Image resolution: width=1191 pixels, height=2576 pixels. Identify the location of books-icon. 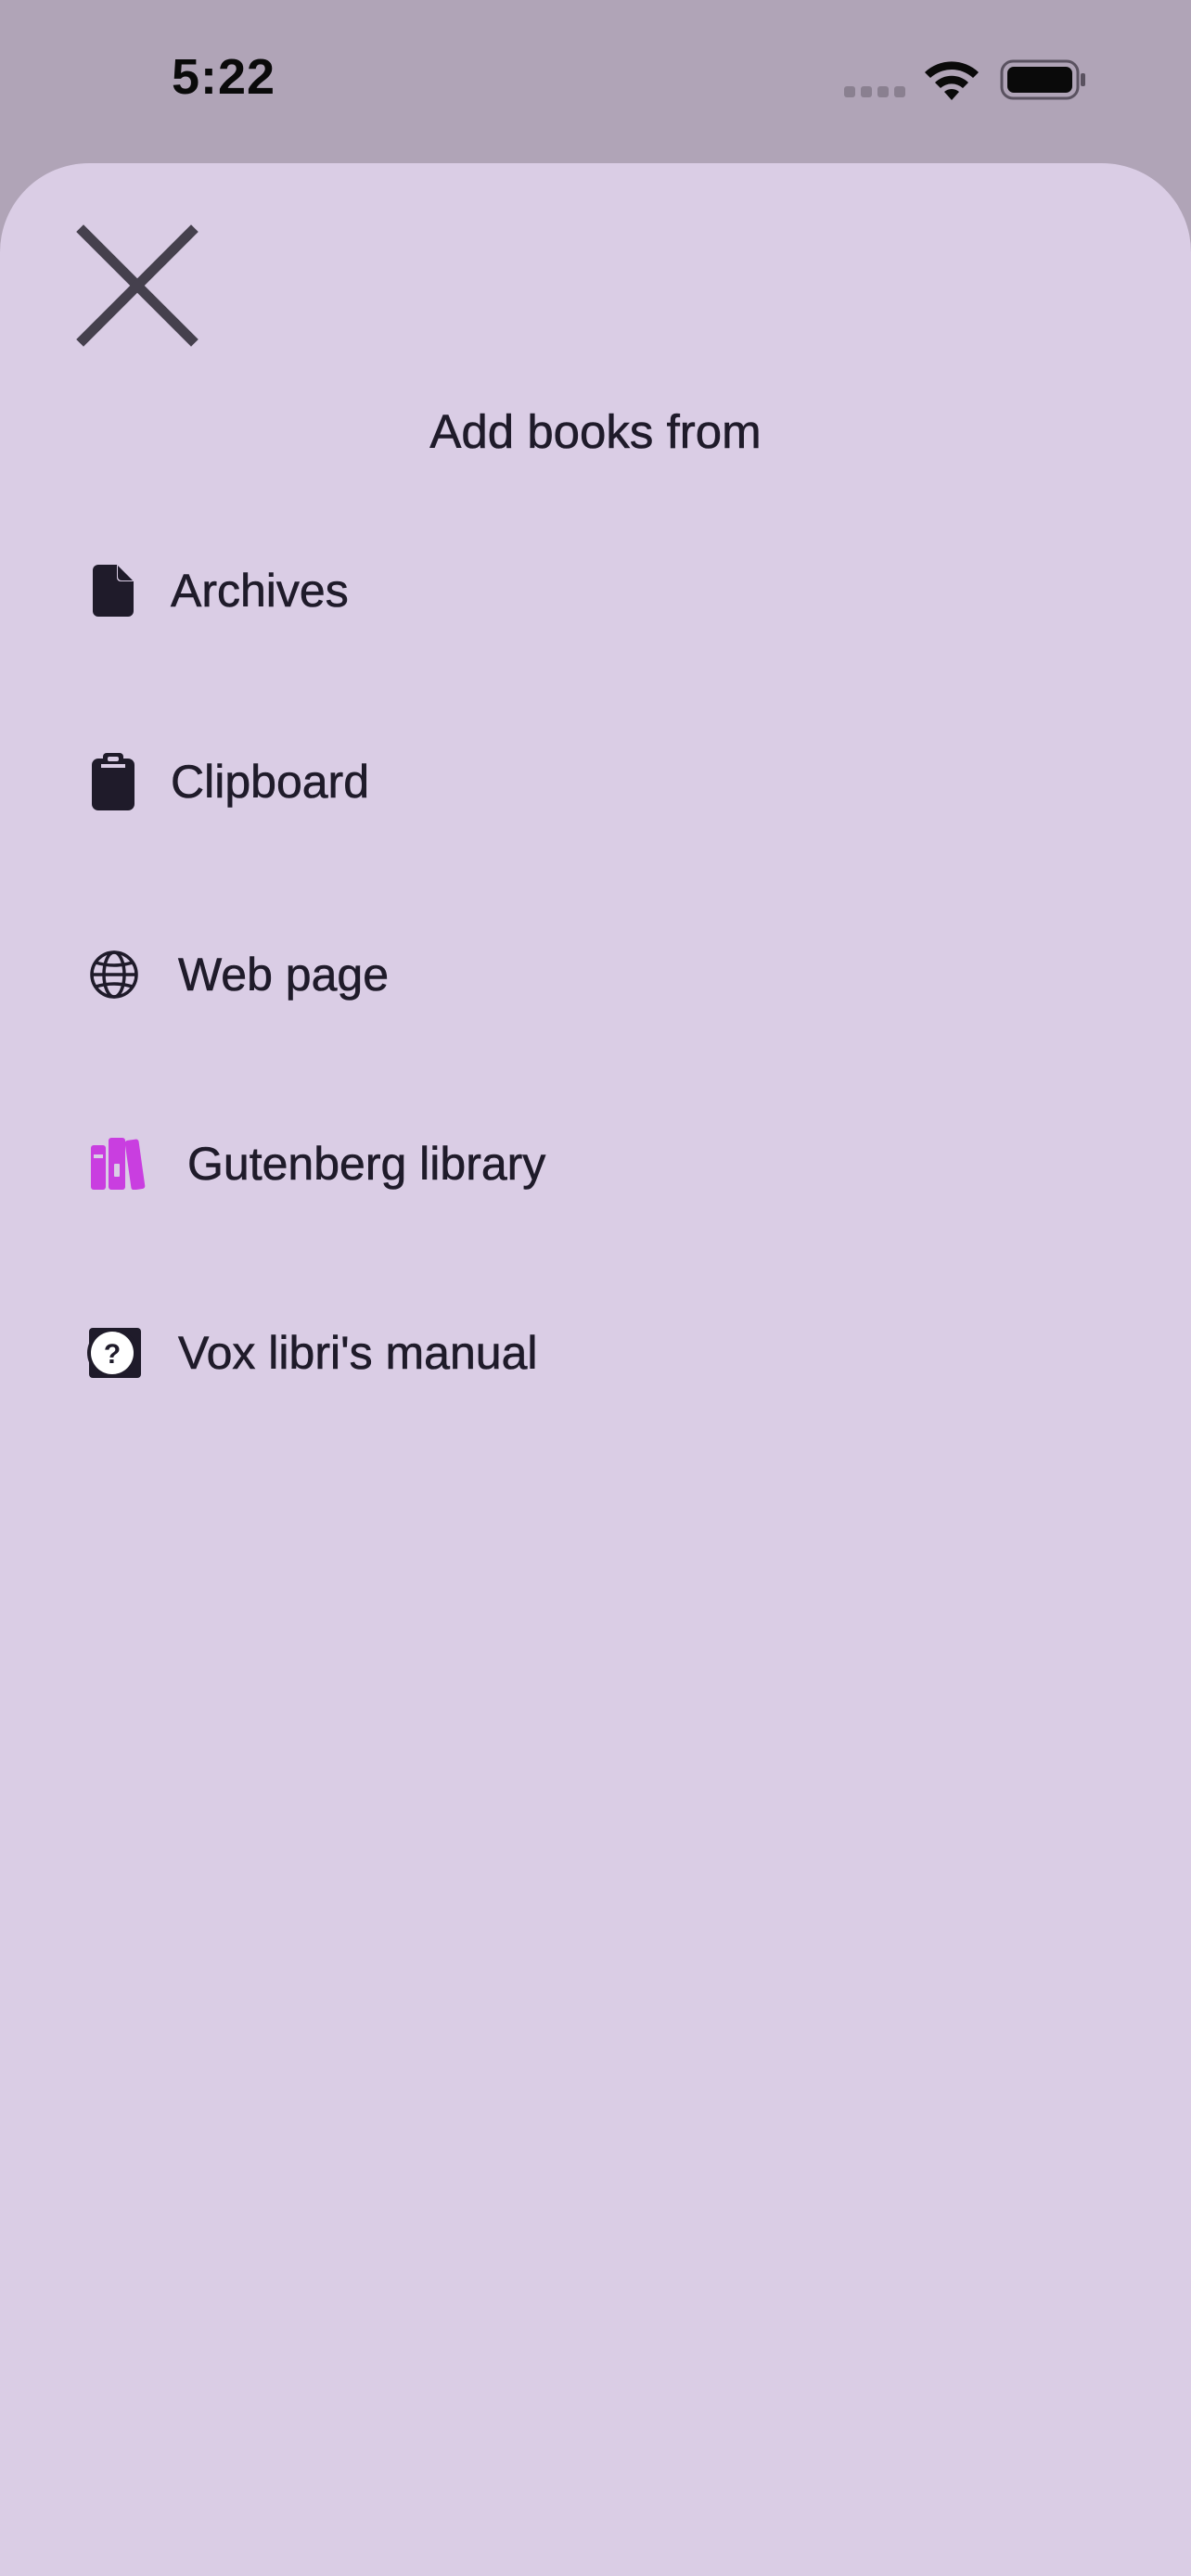
(120, 1164).